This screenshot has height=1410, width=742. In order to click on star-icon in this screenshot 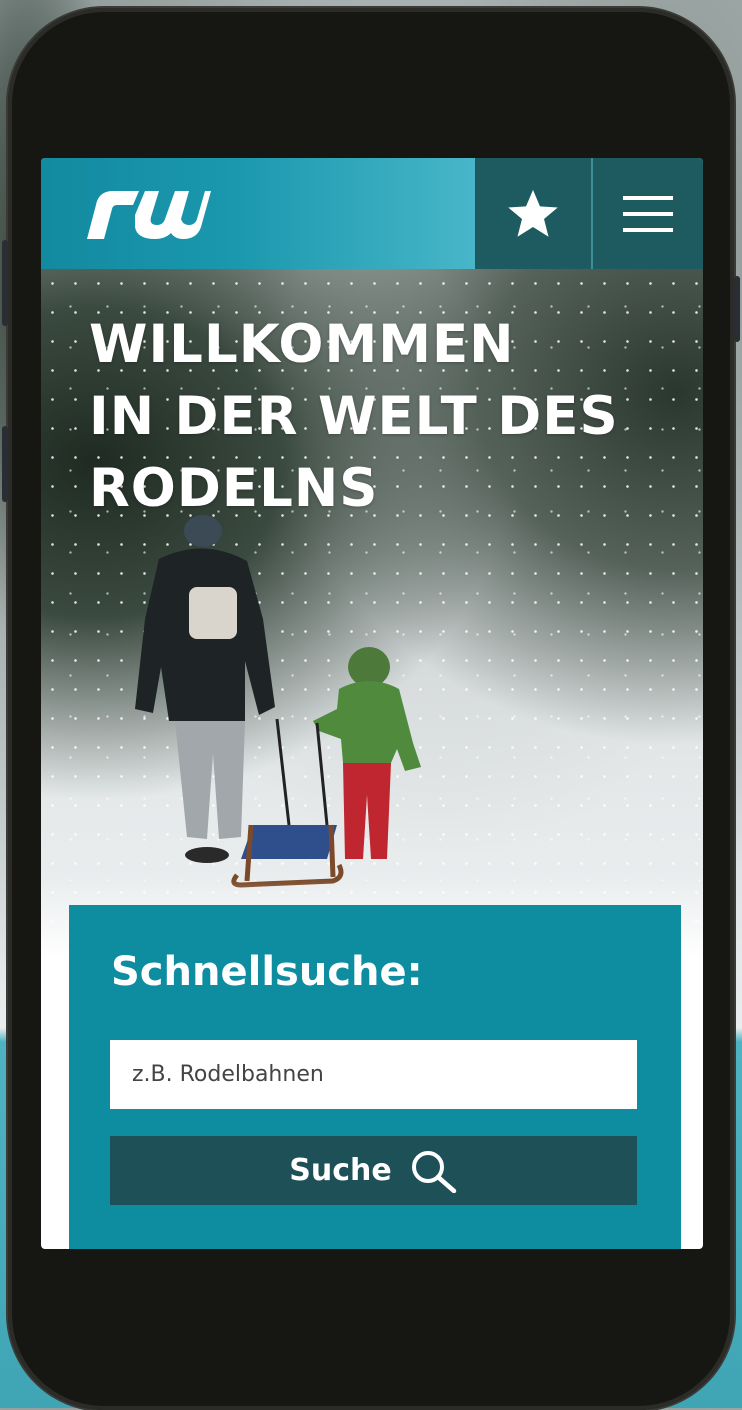, I will do `click(533, 213)`.